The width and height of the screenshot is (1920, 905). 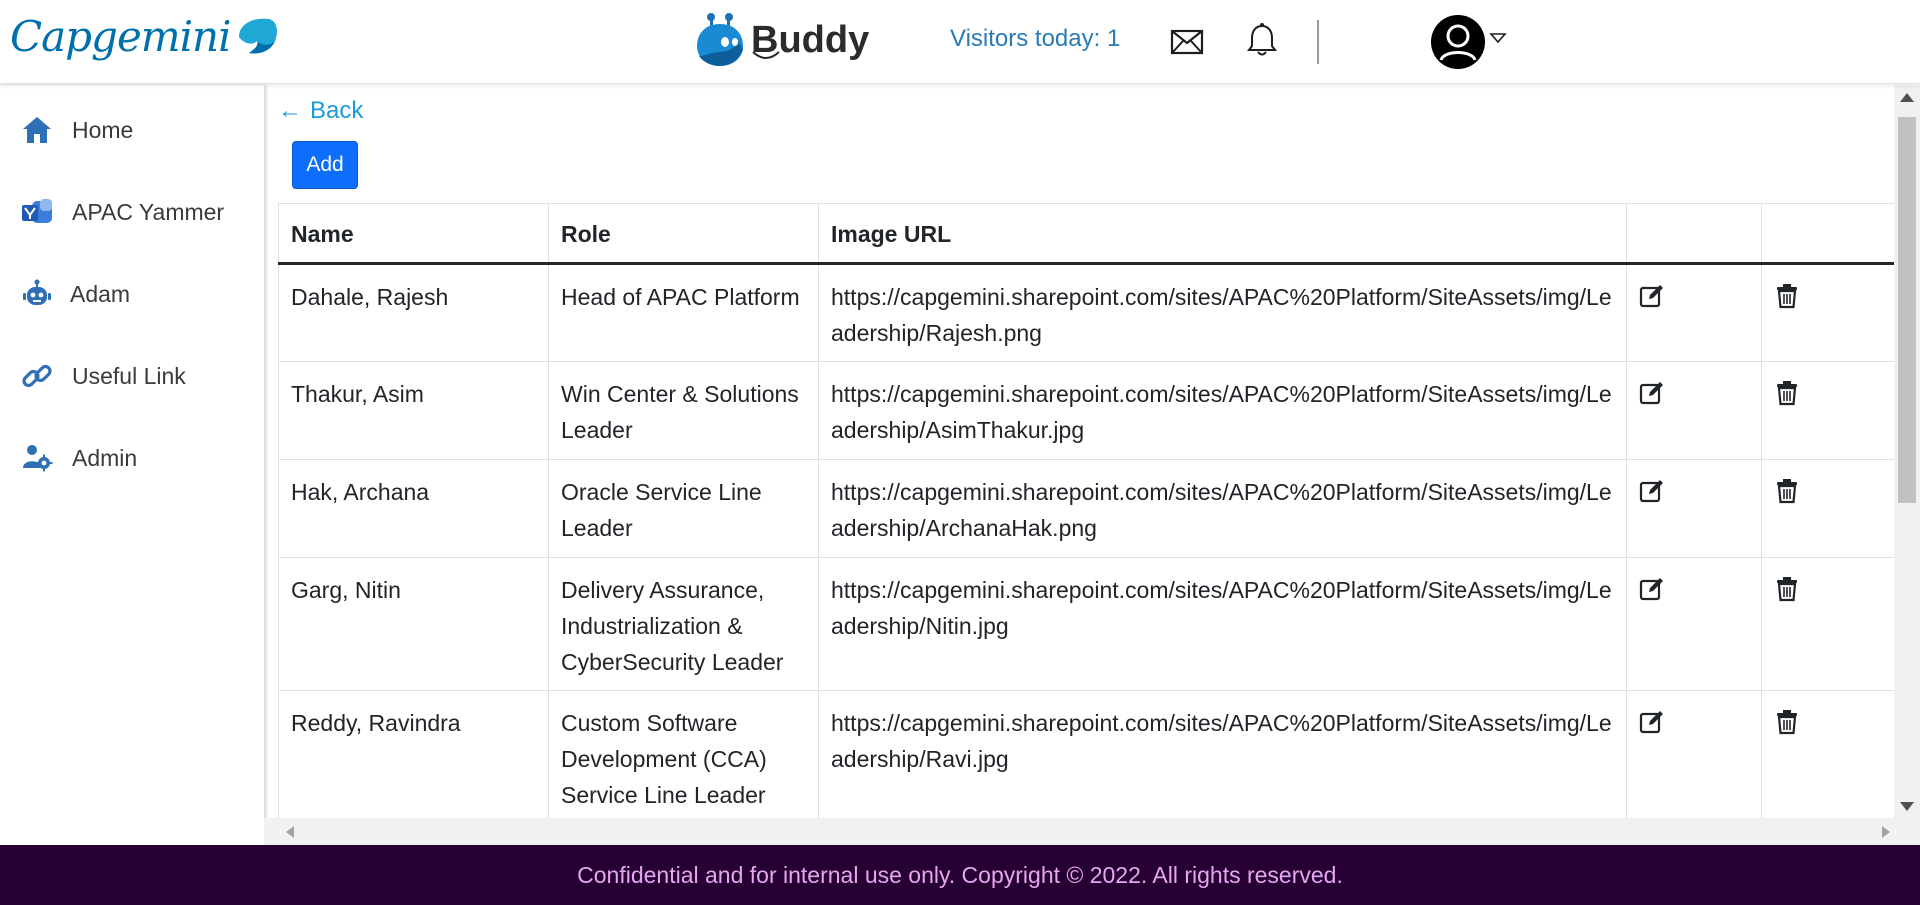 I want to click on admin-users-icon, so click(x=37, y=458).